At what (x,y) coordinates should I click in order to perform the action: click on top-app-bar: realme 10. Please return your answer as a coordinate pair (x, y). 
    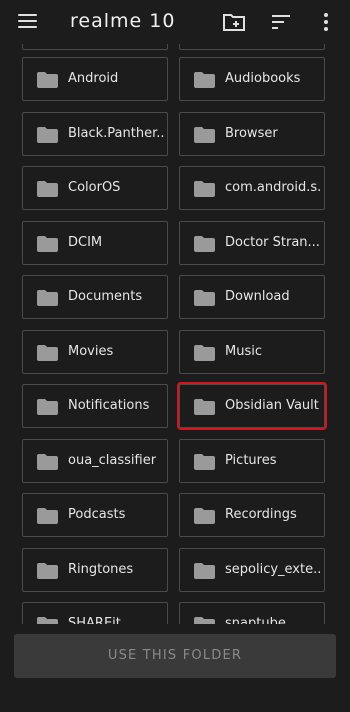
    Looking at the image, I should click on (175, 22).